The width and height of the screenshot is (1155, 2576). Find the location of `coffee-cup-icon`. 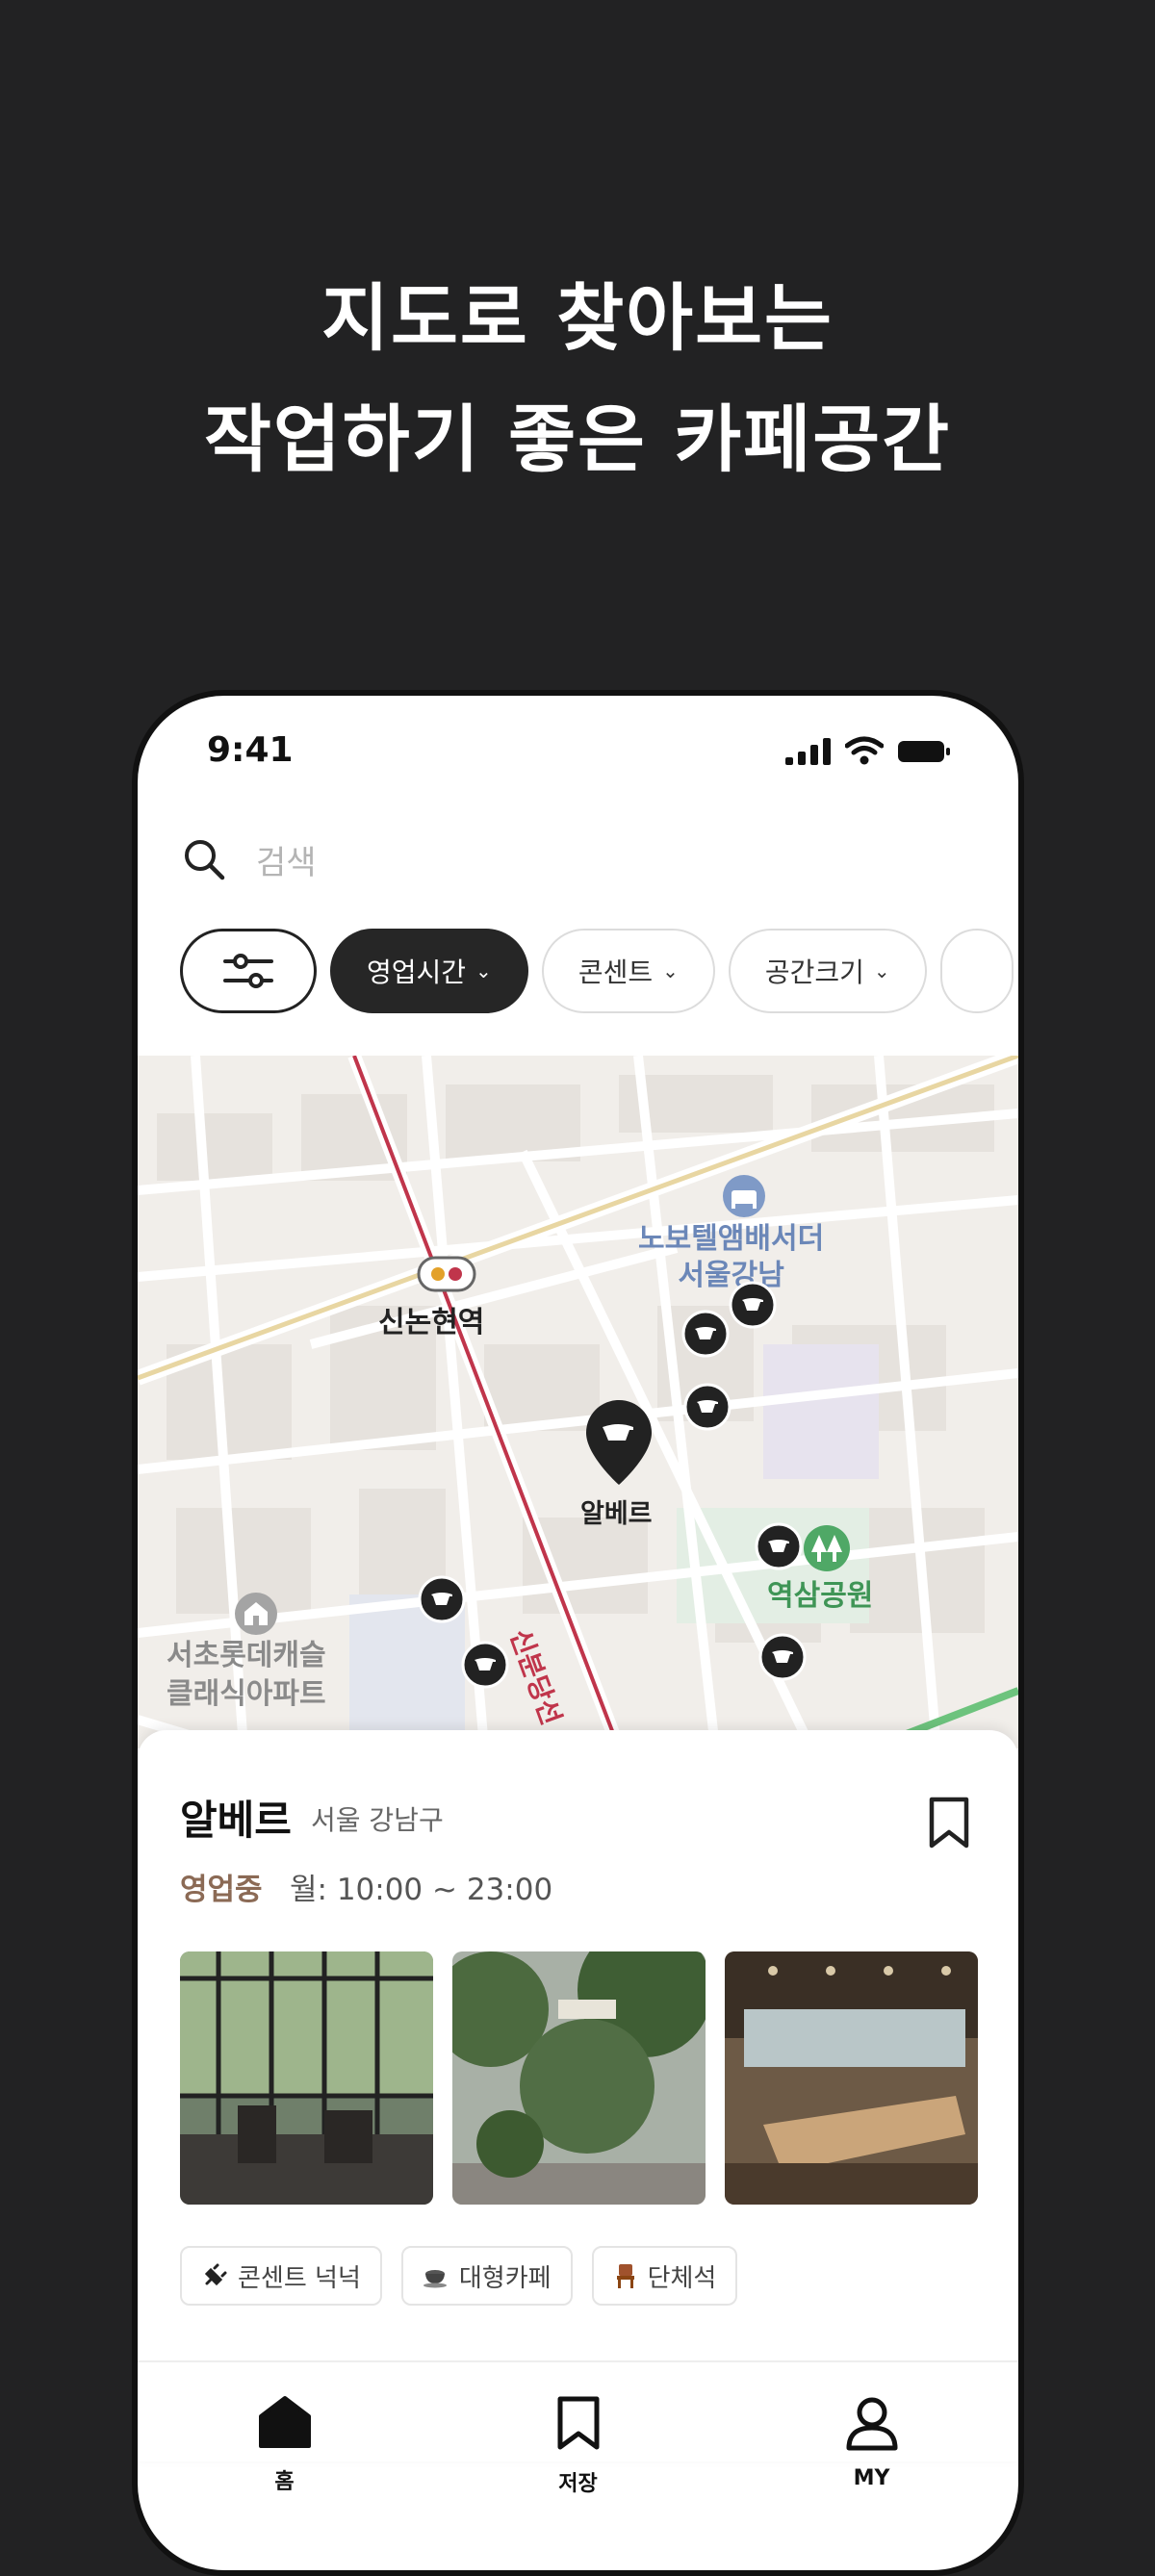

coffee-cup-icon is located at coordinates (435, 2279).